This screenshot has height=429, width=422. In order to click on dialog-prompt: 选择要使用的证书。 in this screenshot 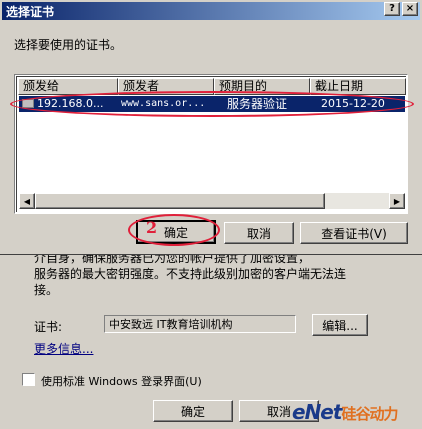, I will do `click(68, 45)`.